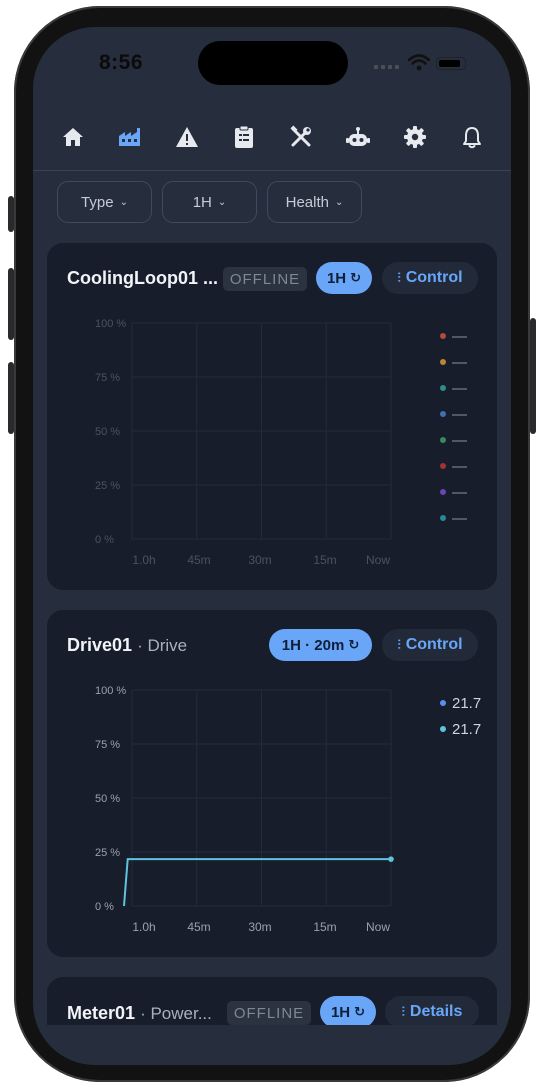 The width and height of the screenshot is (544, 1088). What do you see at coordinates (143, 560) in the screenshot?
I see `x-tick-label: 1.0h` at bounding box center [143, 560].